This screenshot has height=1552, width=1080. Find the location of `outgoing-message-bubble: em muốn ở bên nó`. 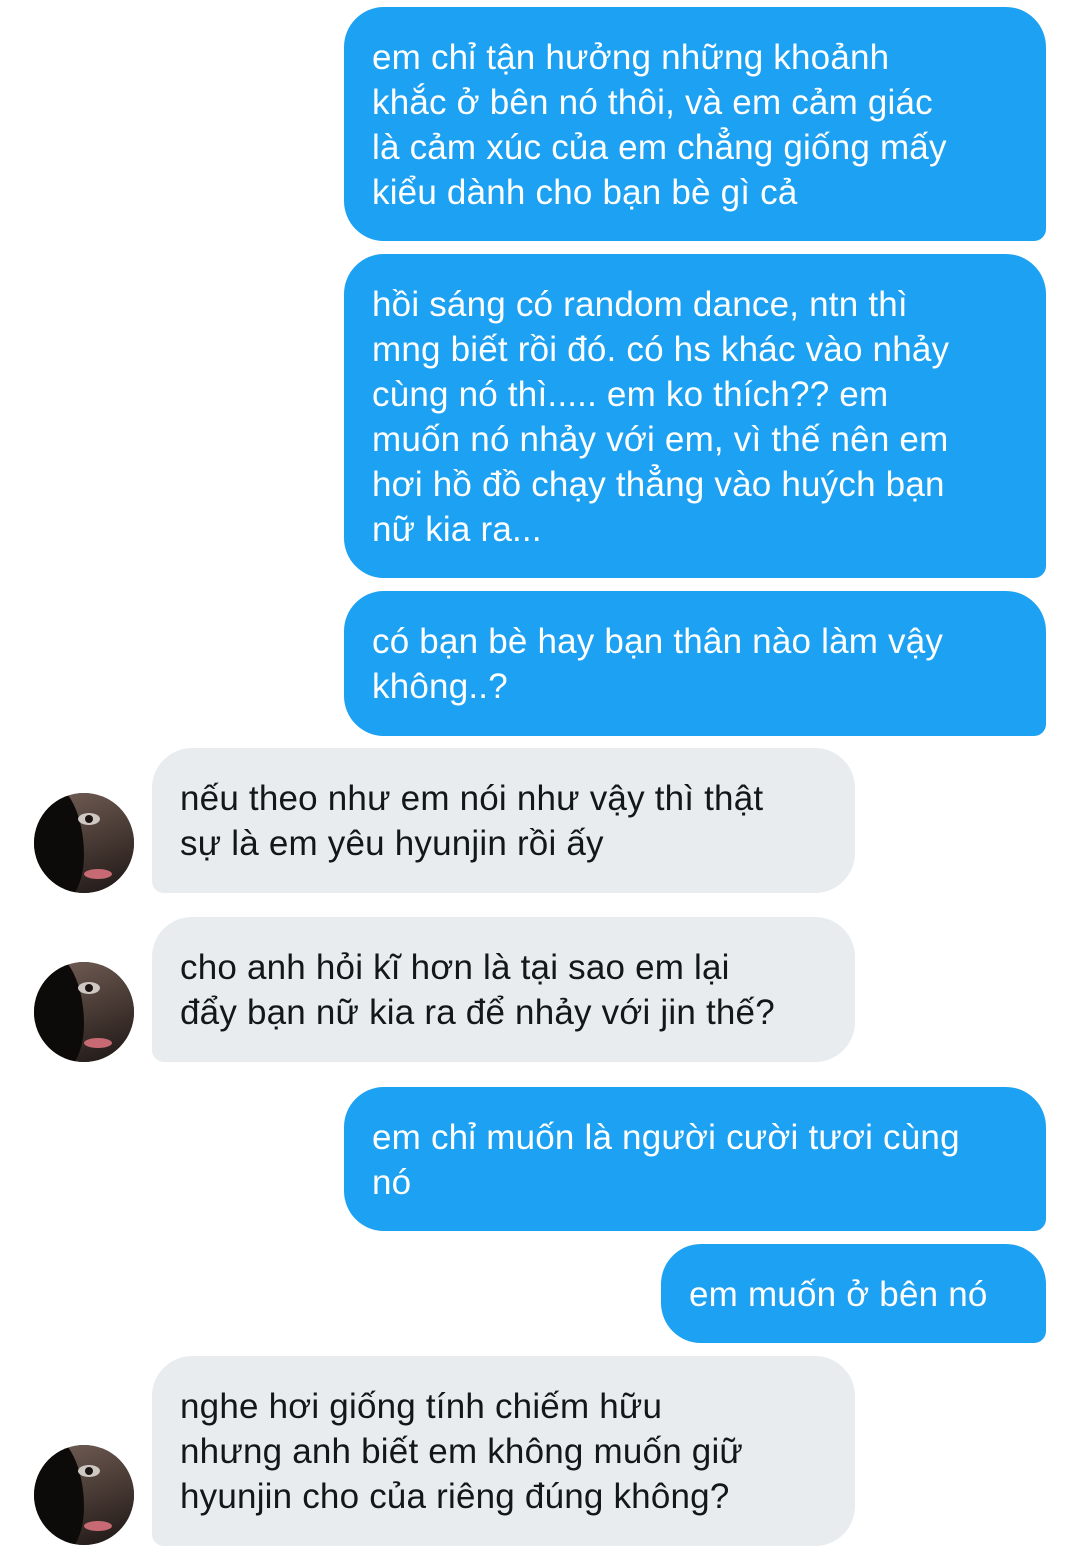

outgoing-message-bubble: em muốn ở bên nó is located at coordinates (853, 1293).